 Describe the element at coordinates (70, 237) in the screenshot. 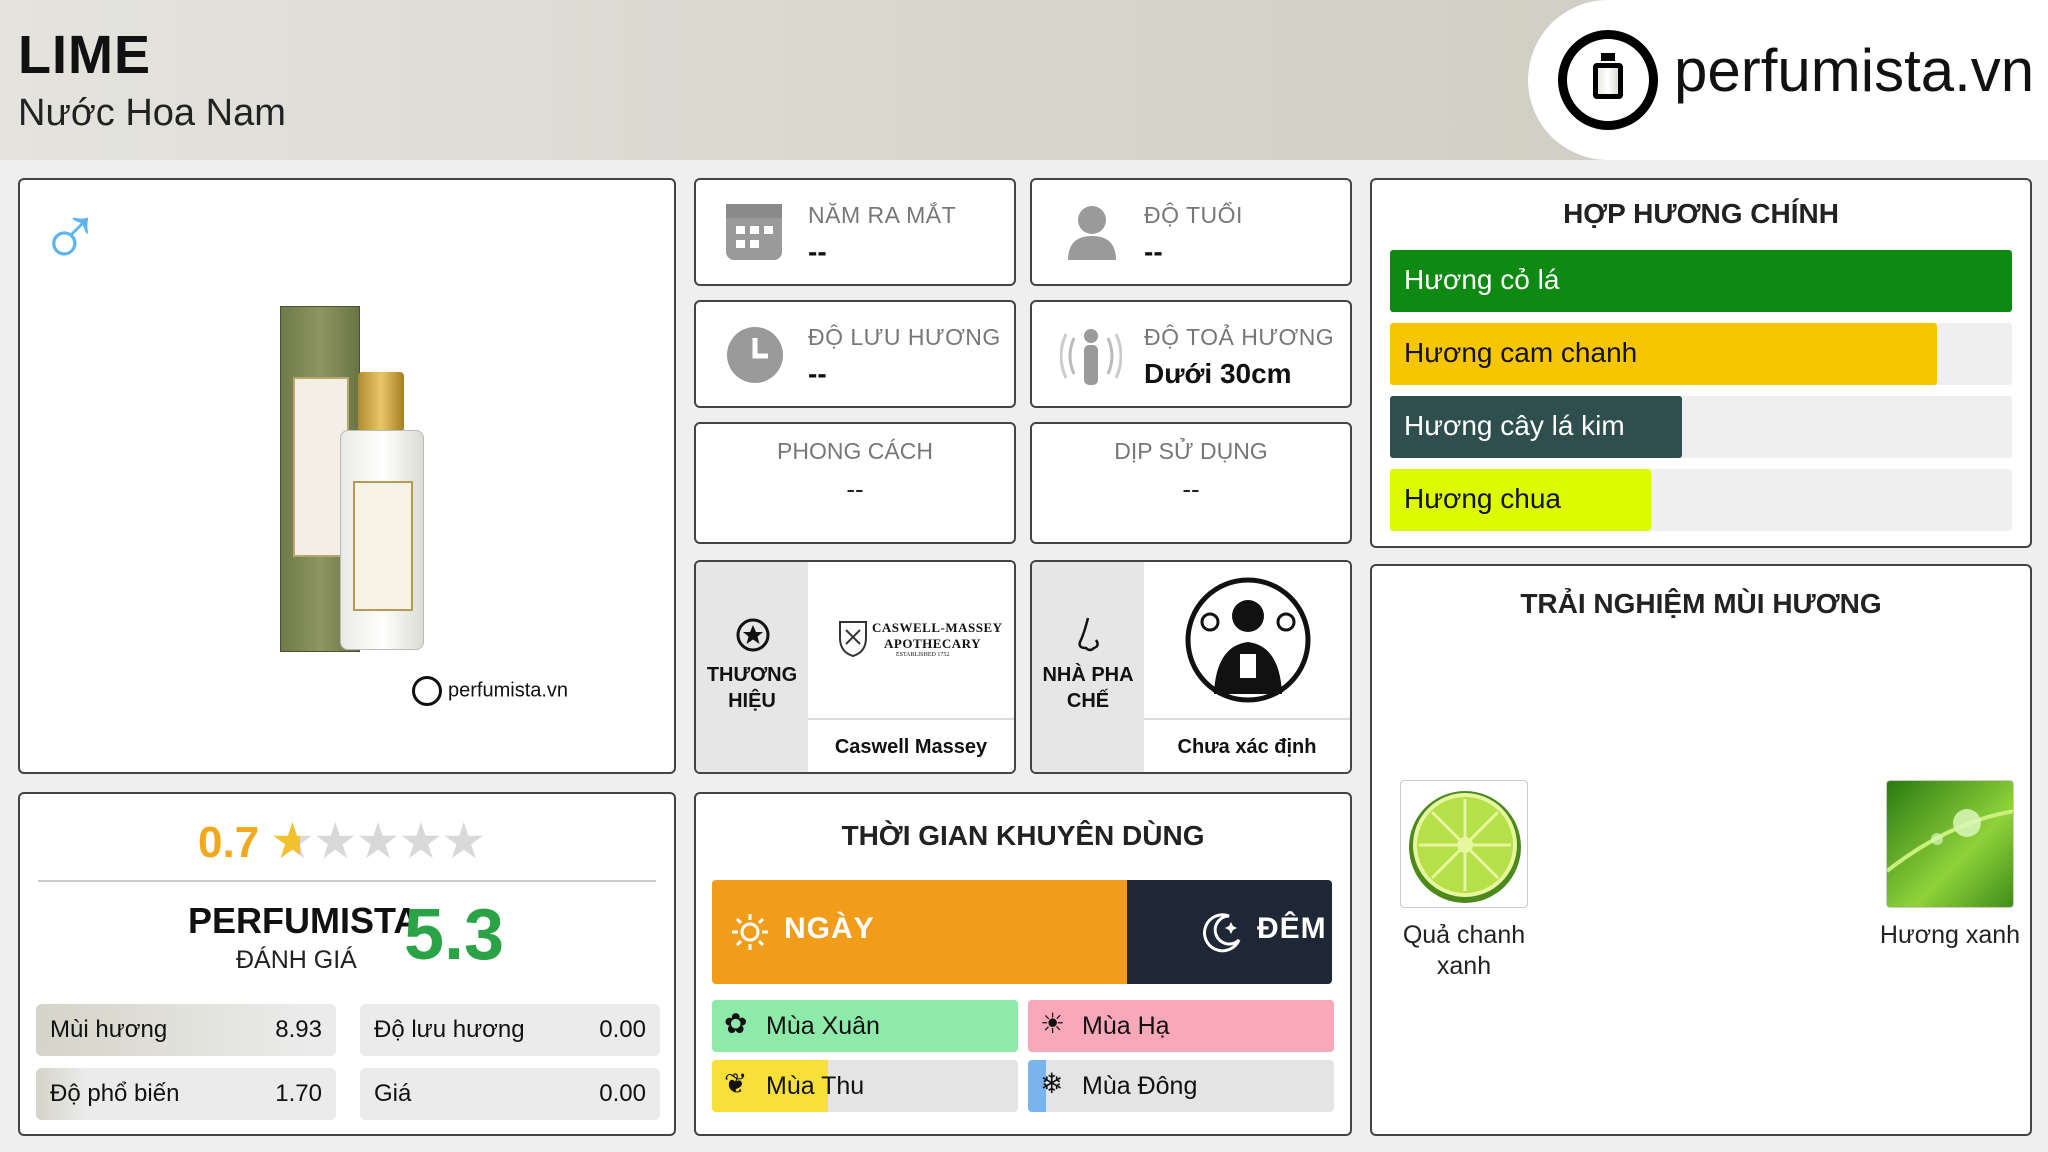

I see `male-gender-icon: ♂` at that location.